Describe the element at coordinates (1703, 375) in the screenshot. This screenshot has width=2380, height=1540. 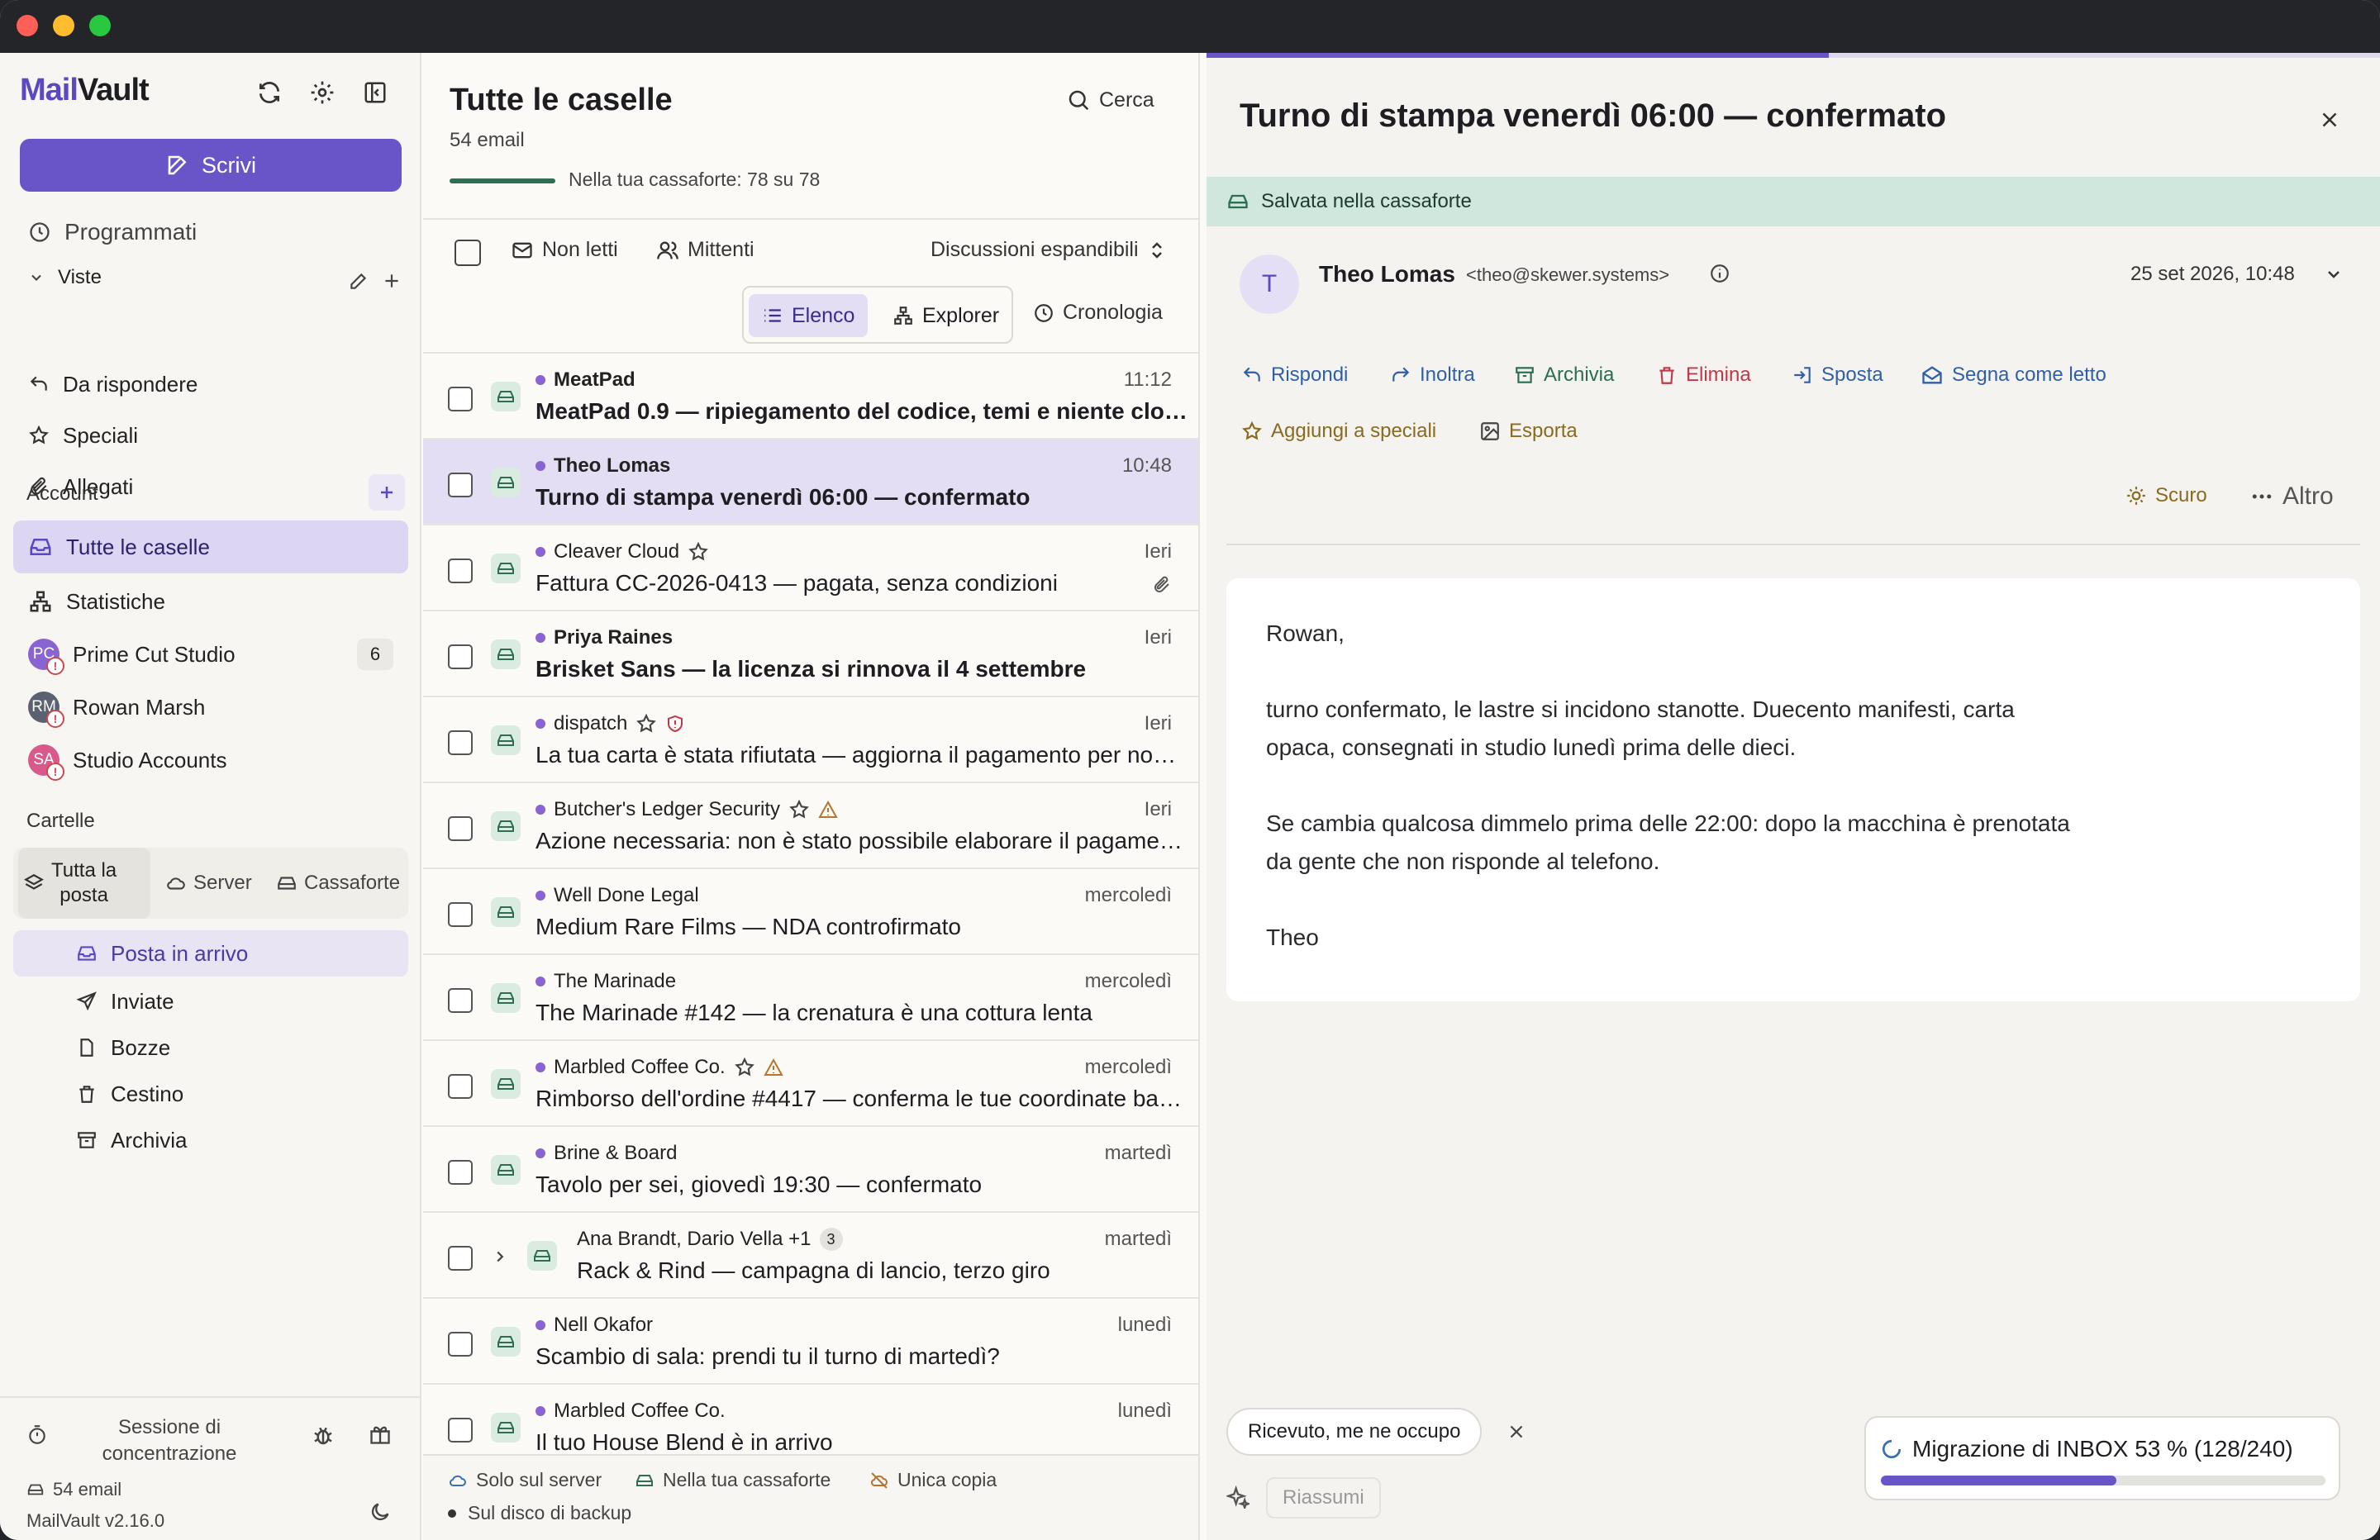
I see `delete-button: Elimina` at that location.